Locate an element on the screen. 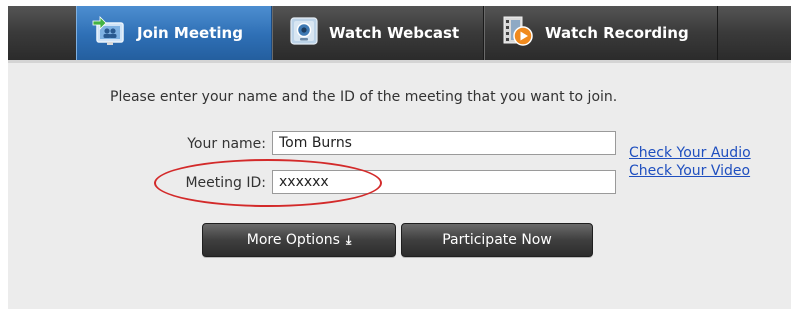  recording-icon is located at coordinates (518, 33).